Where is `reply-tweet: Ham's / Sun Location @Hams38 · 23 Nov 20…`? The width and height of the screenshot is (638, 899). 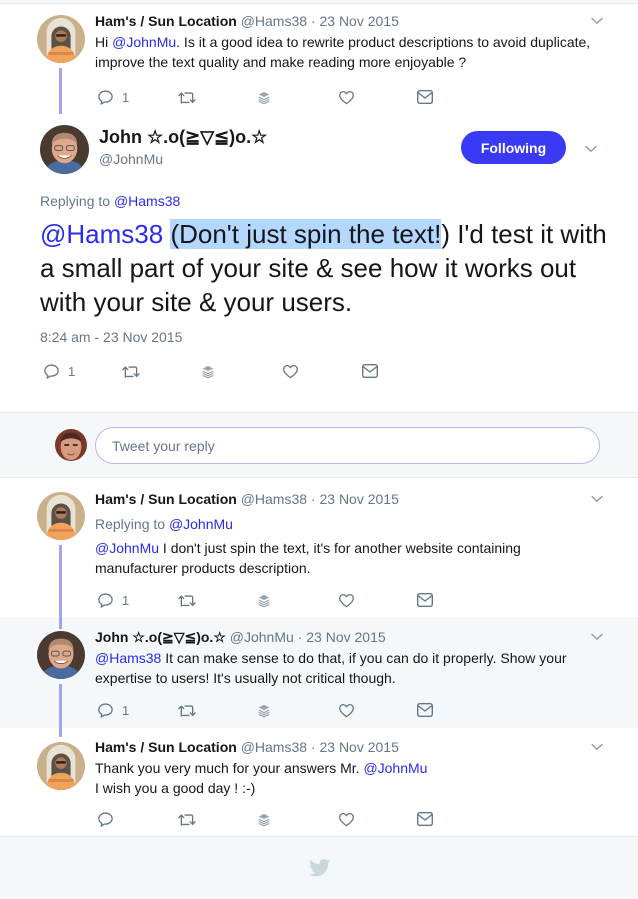
reply-tweet: Ham's / Sun Location @Hams38 · 23 Nov 20… is located at coordinates (319, 782).